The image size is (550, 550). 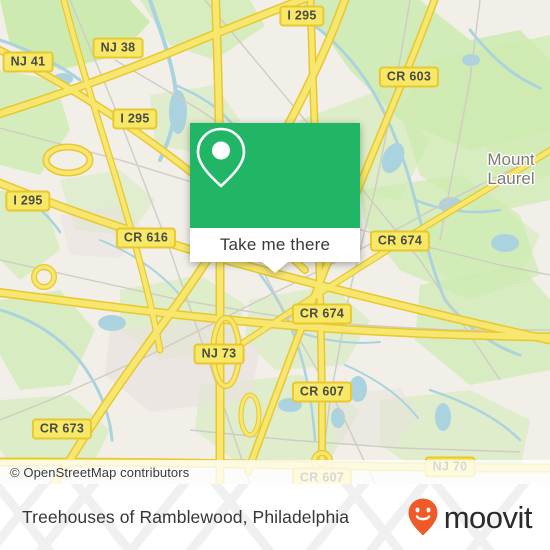 What do you see at coordinates (118, 48) in the screenshot?
I see `road-shield: NJ 38` at bounding box center [118, 48].